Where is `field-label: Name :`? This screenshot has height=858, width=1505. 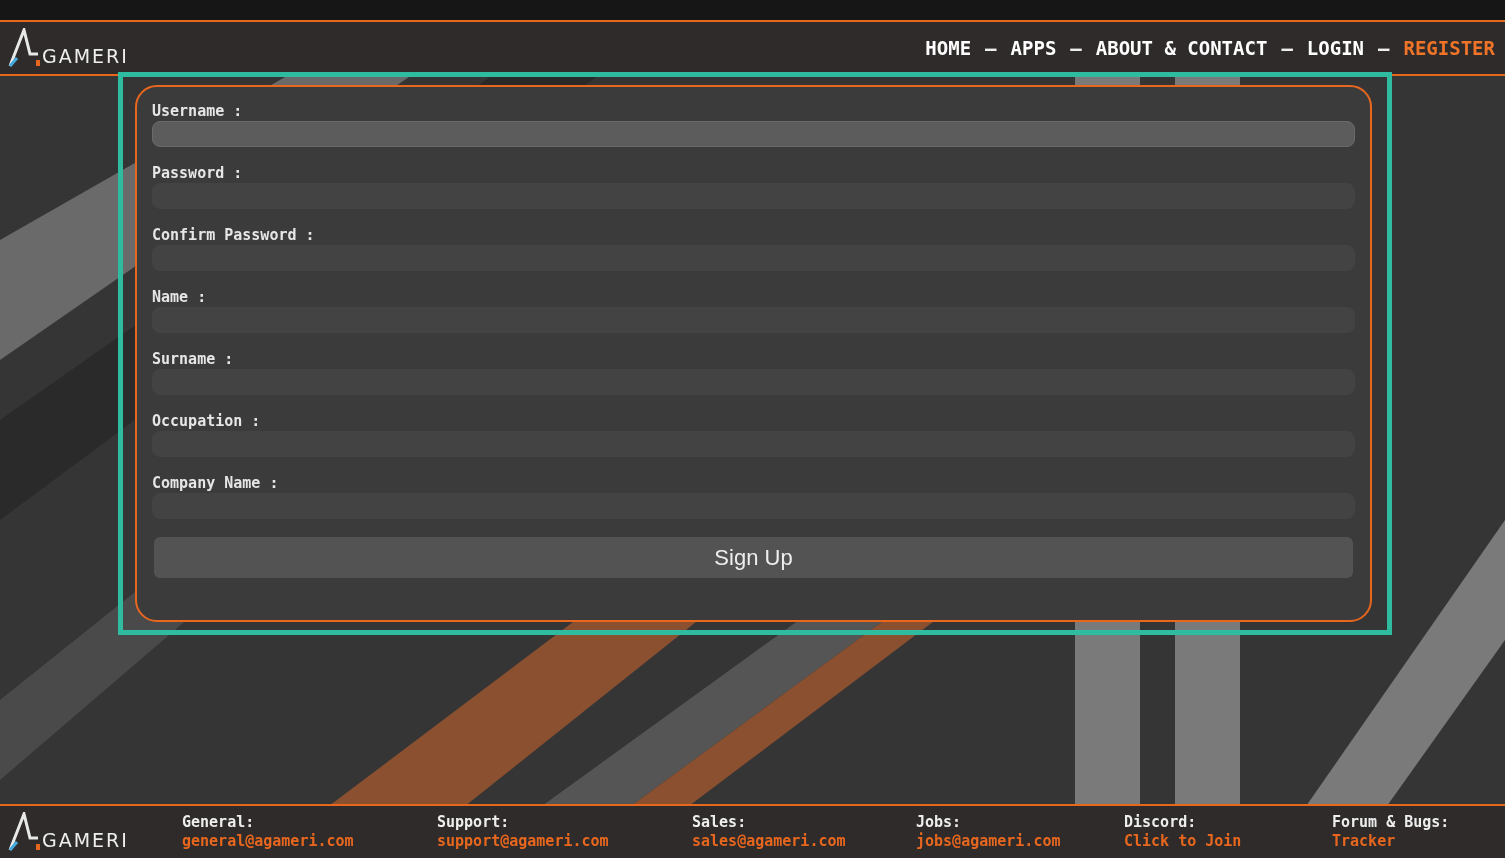
field-label: Name : is located at coordinates (180, 297).